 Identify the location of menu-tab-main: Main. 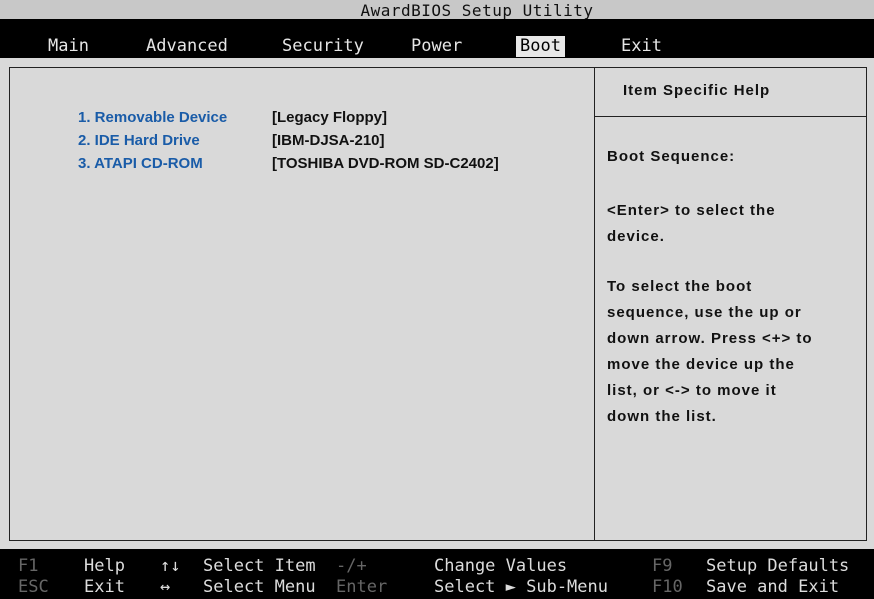
(68, 46).